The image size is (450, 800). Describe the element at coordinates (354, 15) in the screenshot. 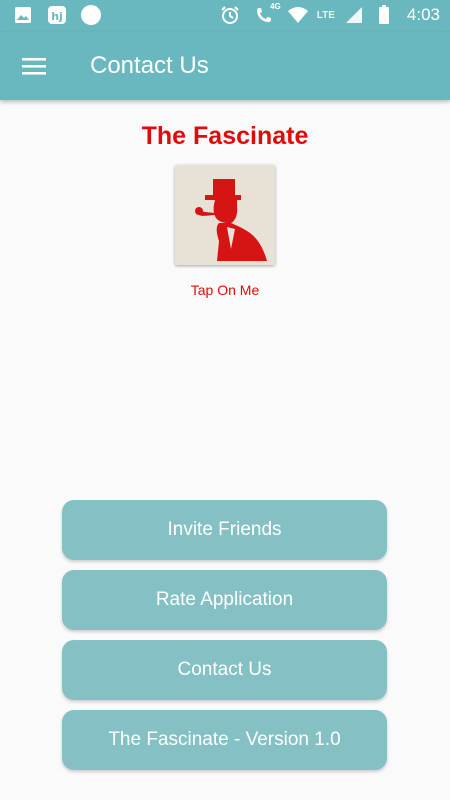

I see `signal-icon` at that location.